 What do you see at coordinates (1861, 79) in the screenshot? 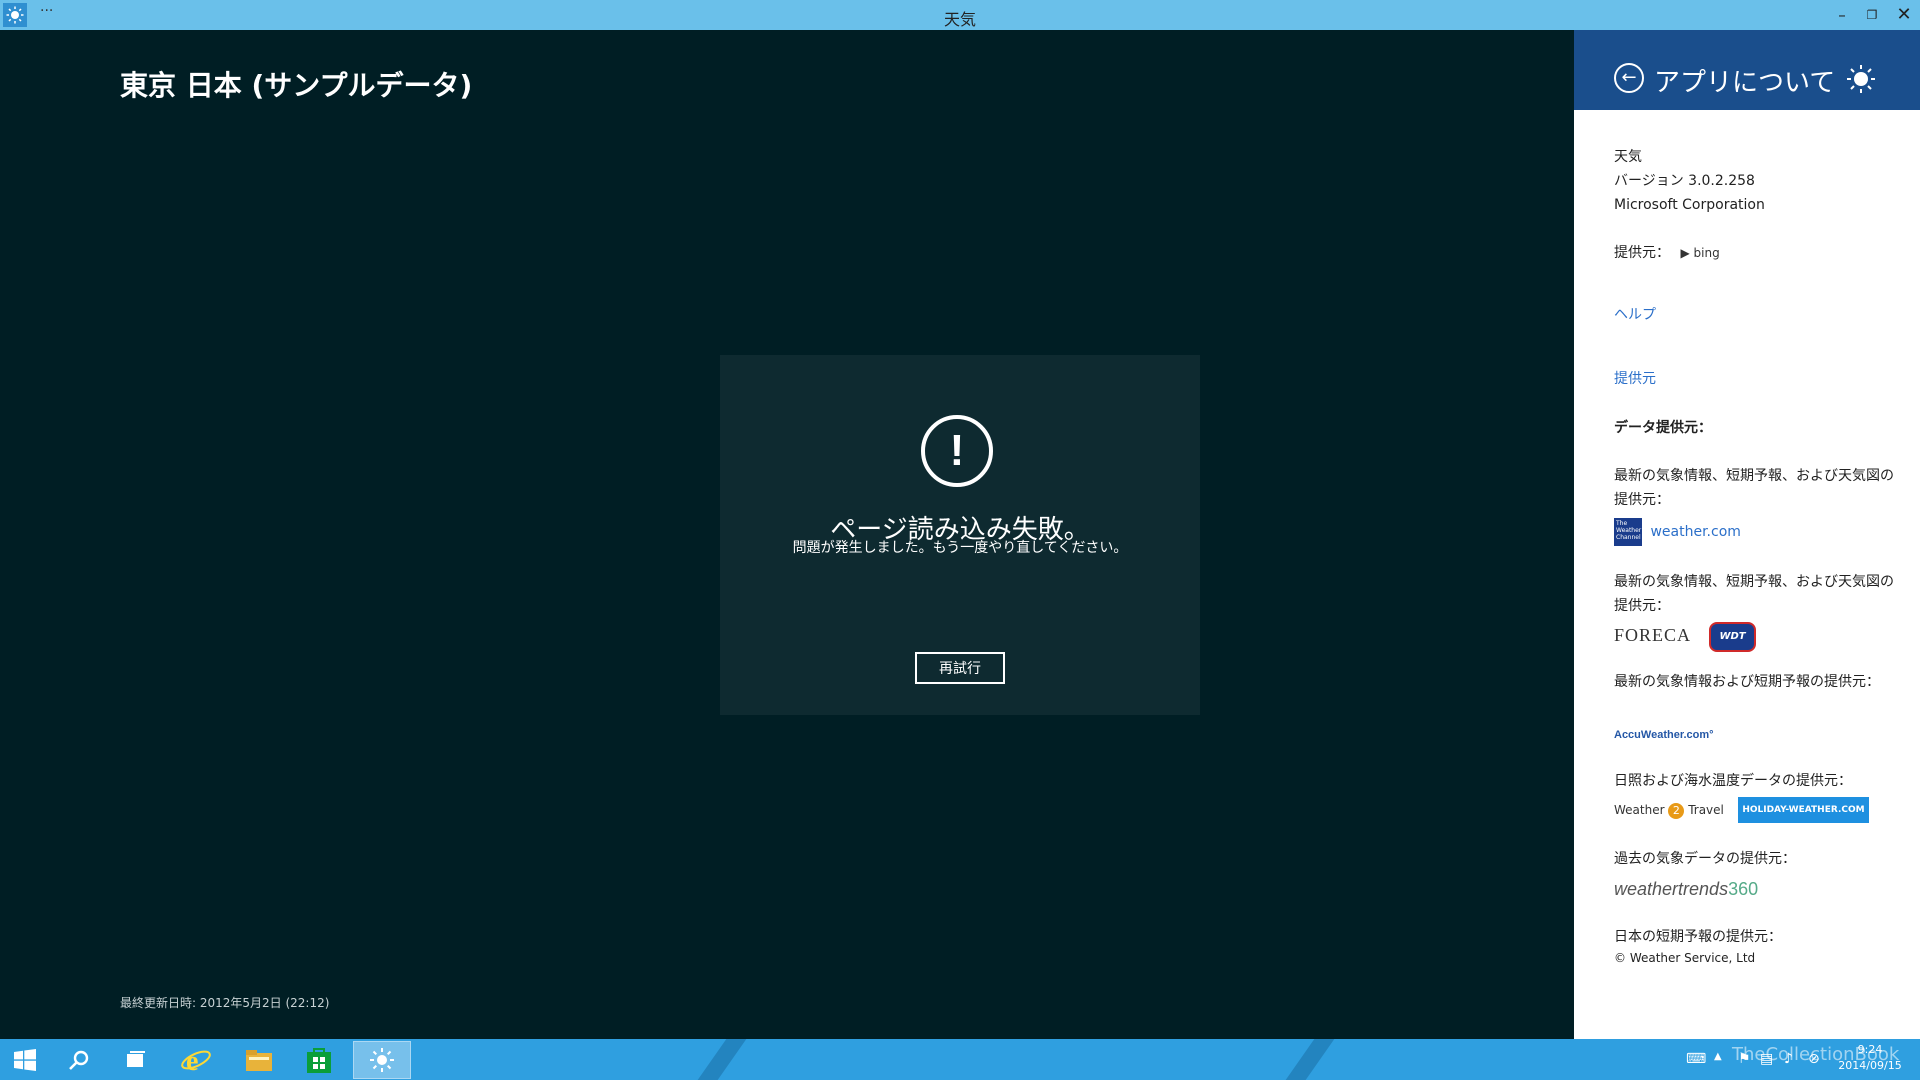
I see `sun-icon` at bounding box center [1861, 79].